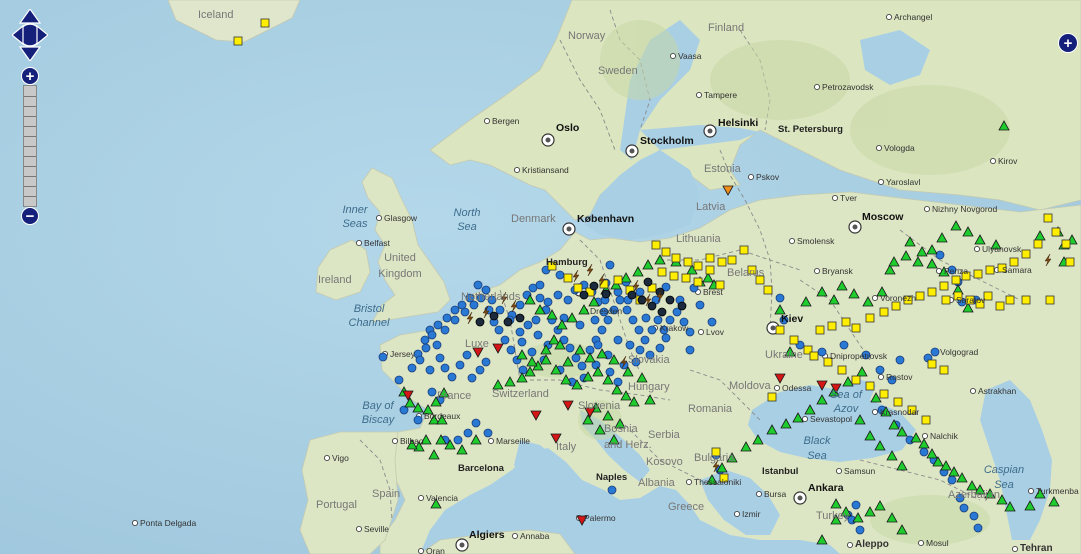 The image size is (1081, 554). What do you see at coordinates (30, 54) in the screenshot?
I see `pan-down-icon` at bounding box center [30, 54].